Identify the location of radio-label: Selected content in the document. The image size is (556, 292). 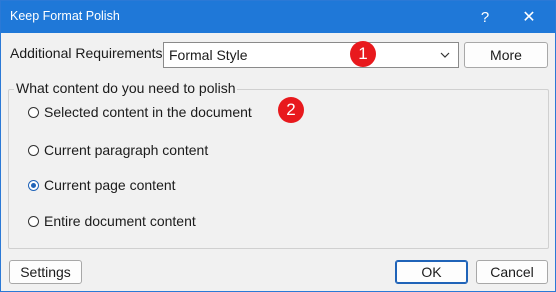
(148, 112).